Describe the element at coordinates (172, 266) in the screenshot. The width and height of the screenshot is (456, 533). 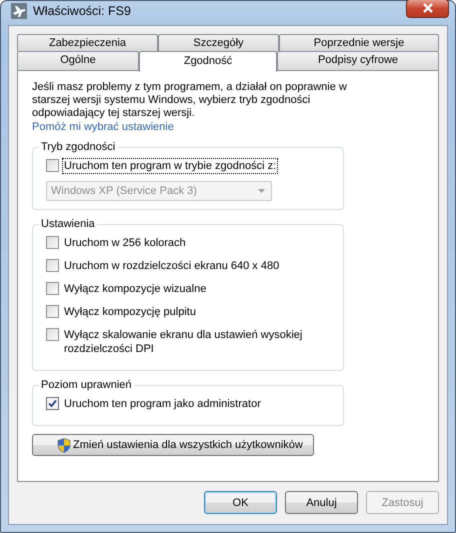
I see `checkbox-label: Uruchom w rozdzielczości ekranu 640 x 480` at that location.